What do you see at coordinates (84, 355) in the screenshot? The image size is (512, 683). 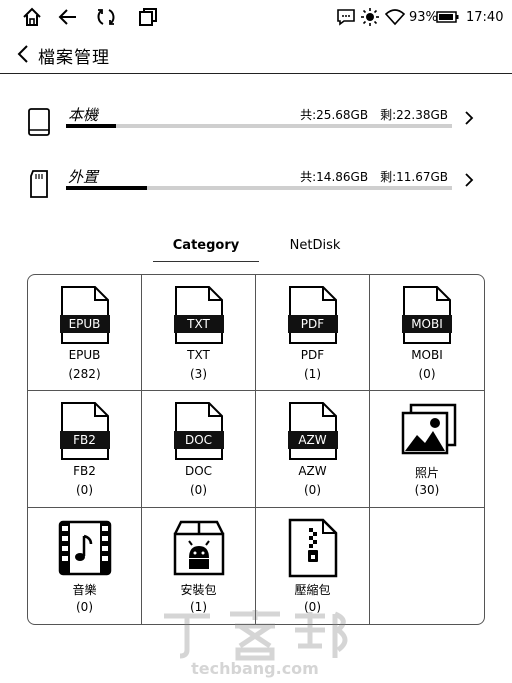 I see `category-label: EPUB` at bounding box center [84, 355].